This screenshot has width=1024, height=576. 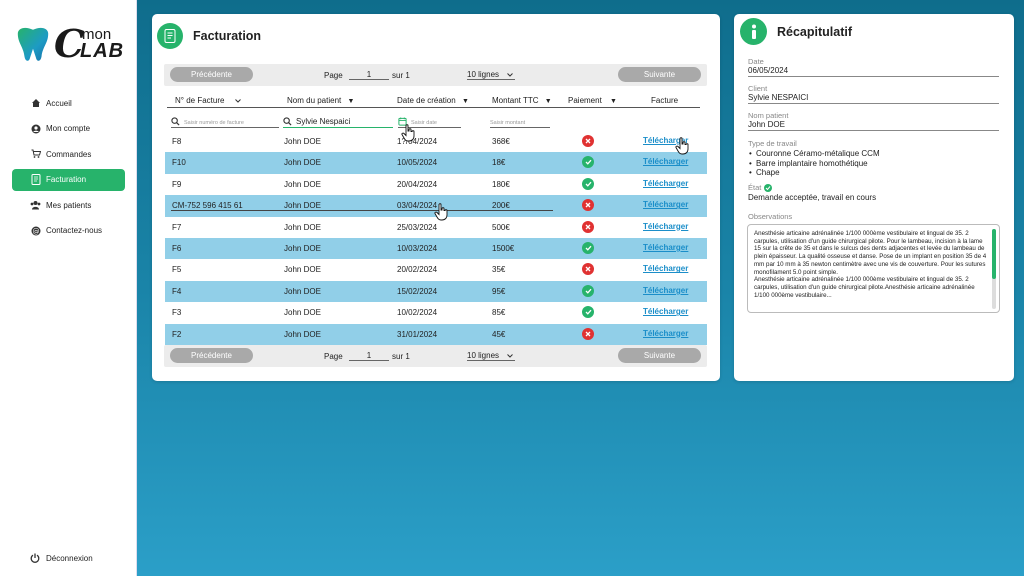 I want to click on creation-date-cell: 20/02/2024, so click(x=417, y=270).